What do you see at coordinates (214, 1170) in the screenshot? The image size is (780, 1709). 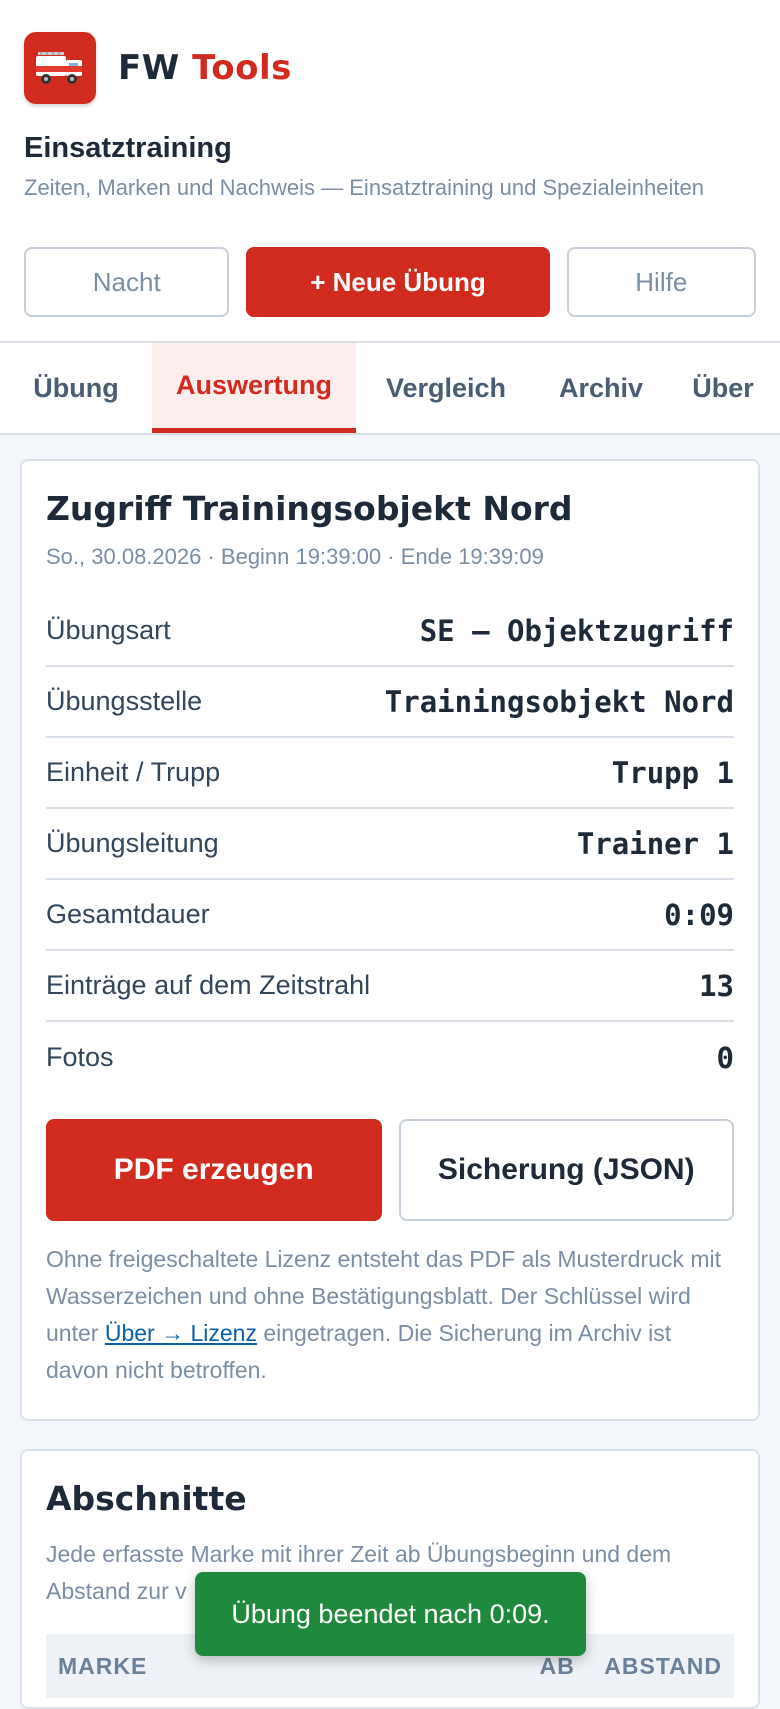 I see `pdf-button: PDF erzeugen` at bounding box center [214, 1170].